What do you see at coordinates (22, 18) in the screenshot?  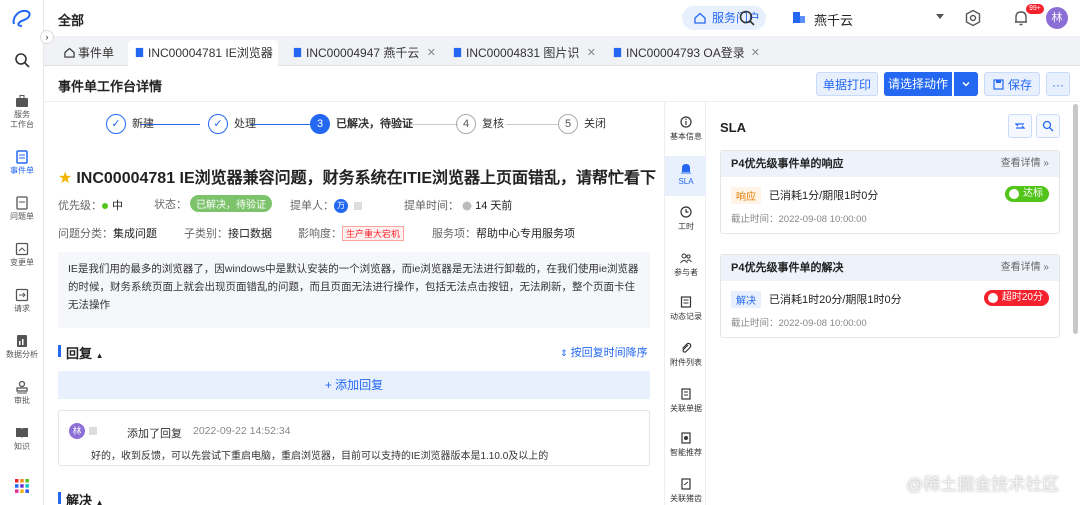 I see `app-logo-icon` at bounding box center [22, 18].